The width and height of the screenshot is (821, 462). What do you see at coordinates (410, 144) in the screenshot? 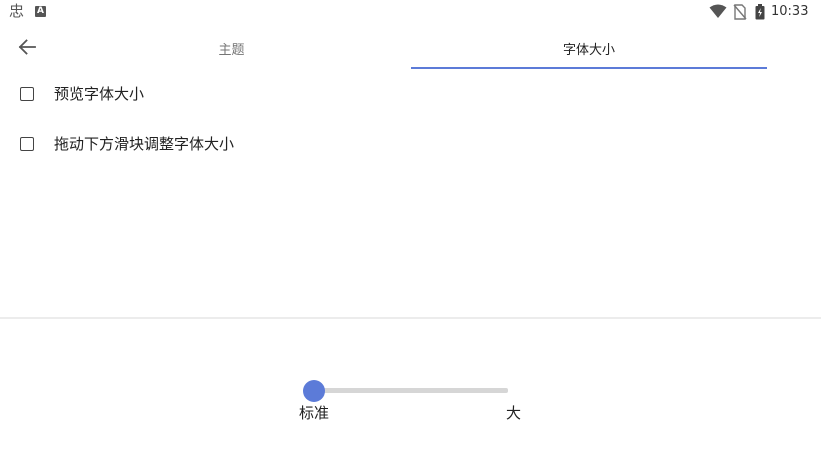
I see `drag-slider-option: 拖动下方滑块调整字体大小` at bounding box center [410, 144].